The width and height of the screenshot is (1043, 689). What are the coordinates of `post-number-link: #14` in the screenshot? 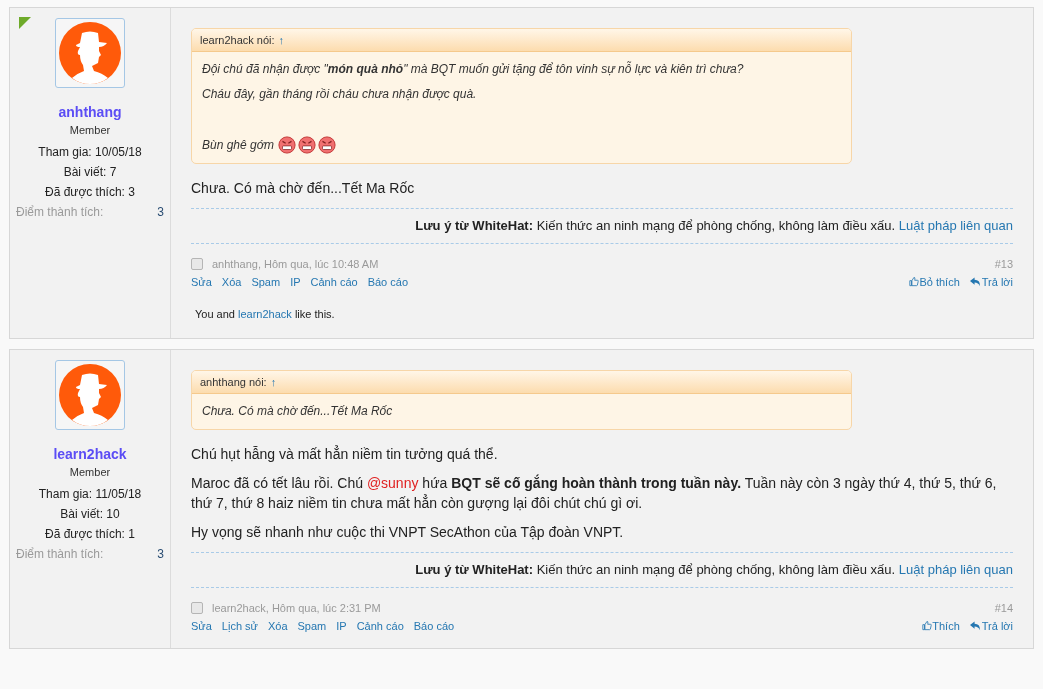 It's located at (1003, 608).